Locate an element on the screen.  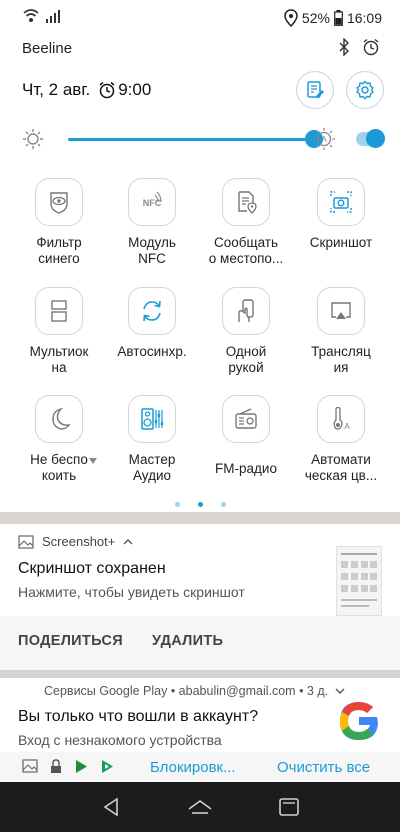
auto-brightness-icon: A is located at coordinates (324, 139).